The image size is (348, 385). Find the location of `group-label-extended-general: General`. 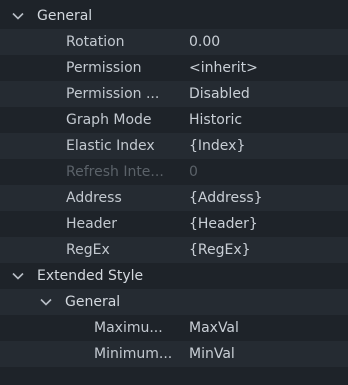

group-label-extended-general: General is located at coordinates (93, 302).